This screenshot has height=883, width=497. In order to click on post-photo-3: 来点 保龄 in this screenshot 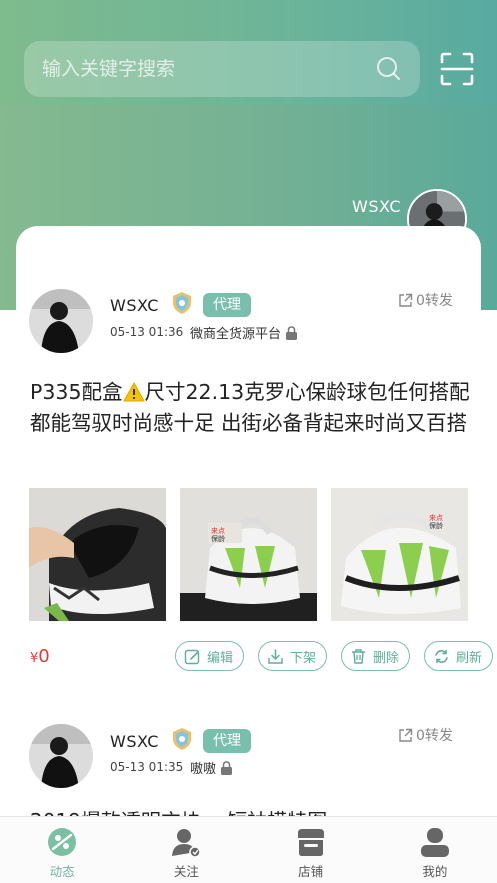, I will do `click(399, 554)`.